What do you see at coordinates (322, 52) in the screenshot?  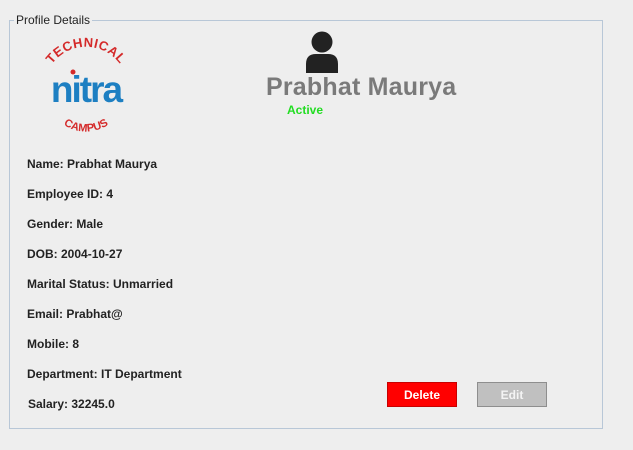 I see `user-avatar-icon` at bounding box center [322, 52].